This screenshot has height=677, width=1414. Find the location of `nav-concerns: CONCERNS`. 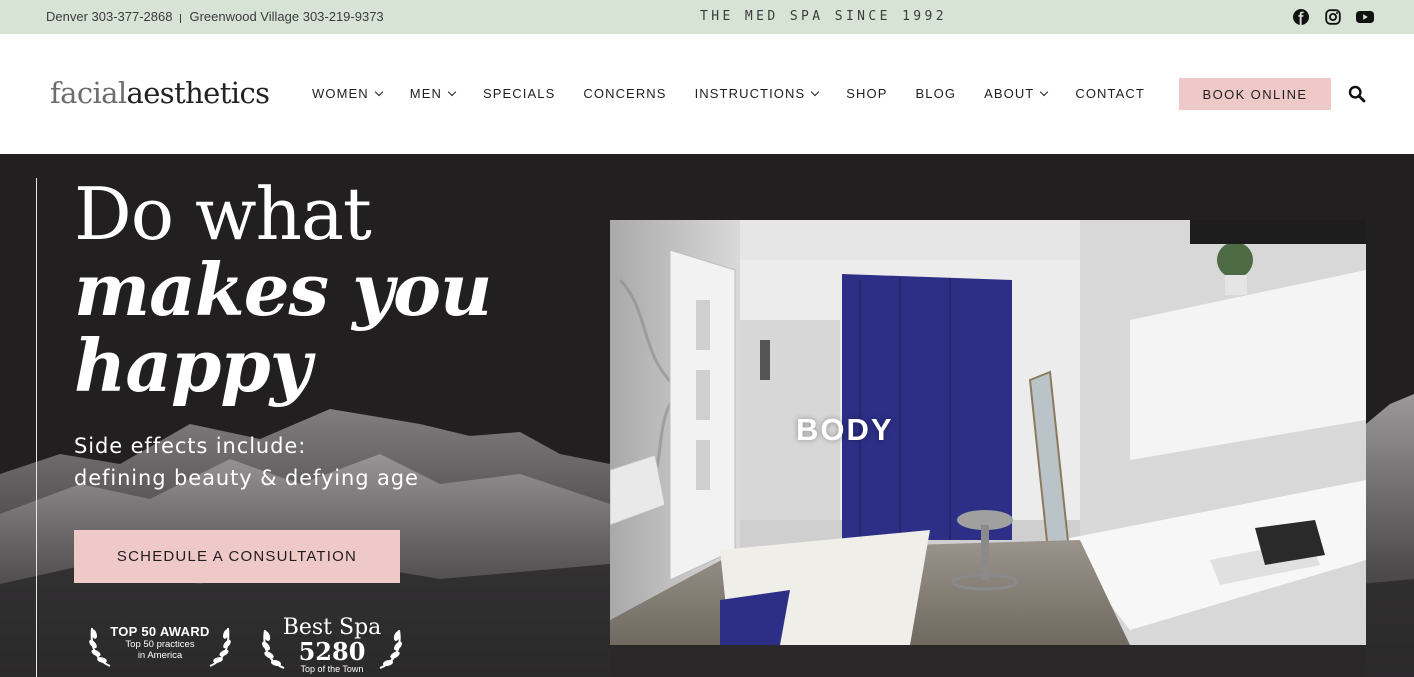

nav-concerns: CONCERNS is located at coordinates (624, 93).